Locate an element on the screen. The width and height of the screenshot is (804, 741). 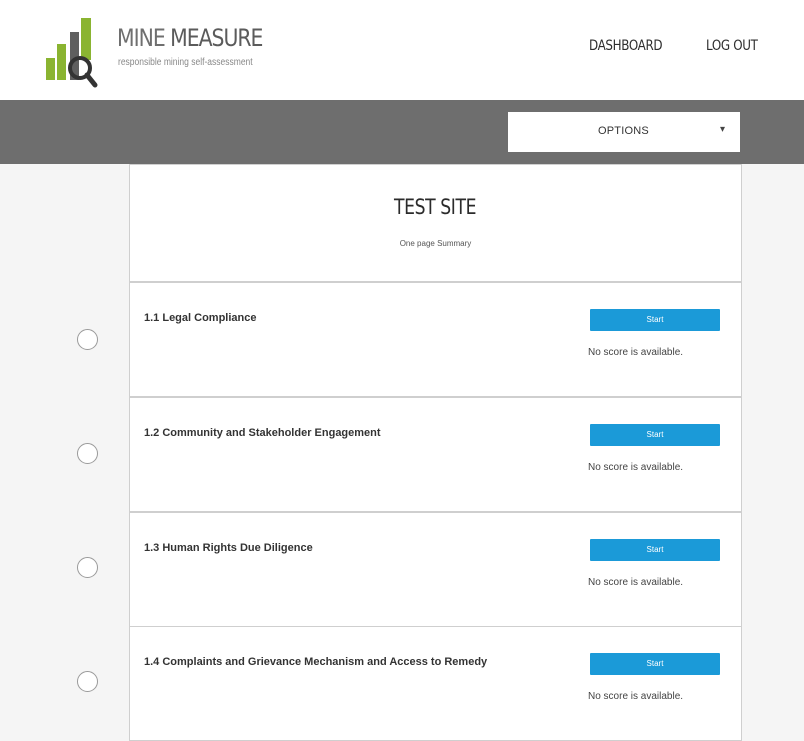
section-title: 1.1 Legal Compliance is located at coordinates (200, 318).